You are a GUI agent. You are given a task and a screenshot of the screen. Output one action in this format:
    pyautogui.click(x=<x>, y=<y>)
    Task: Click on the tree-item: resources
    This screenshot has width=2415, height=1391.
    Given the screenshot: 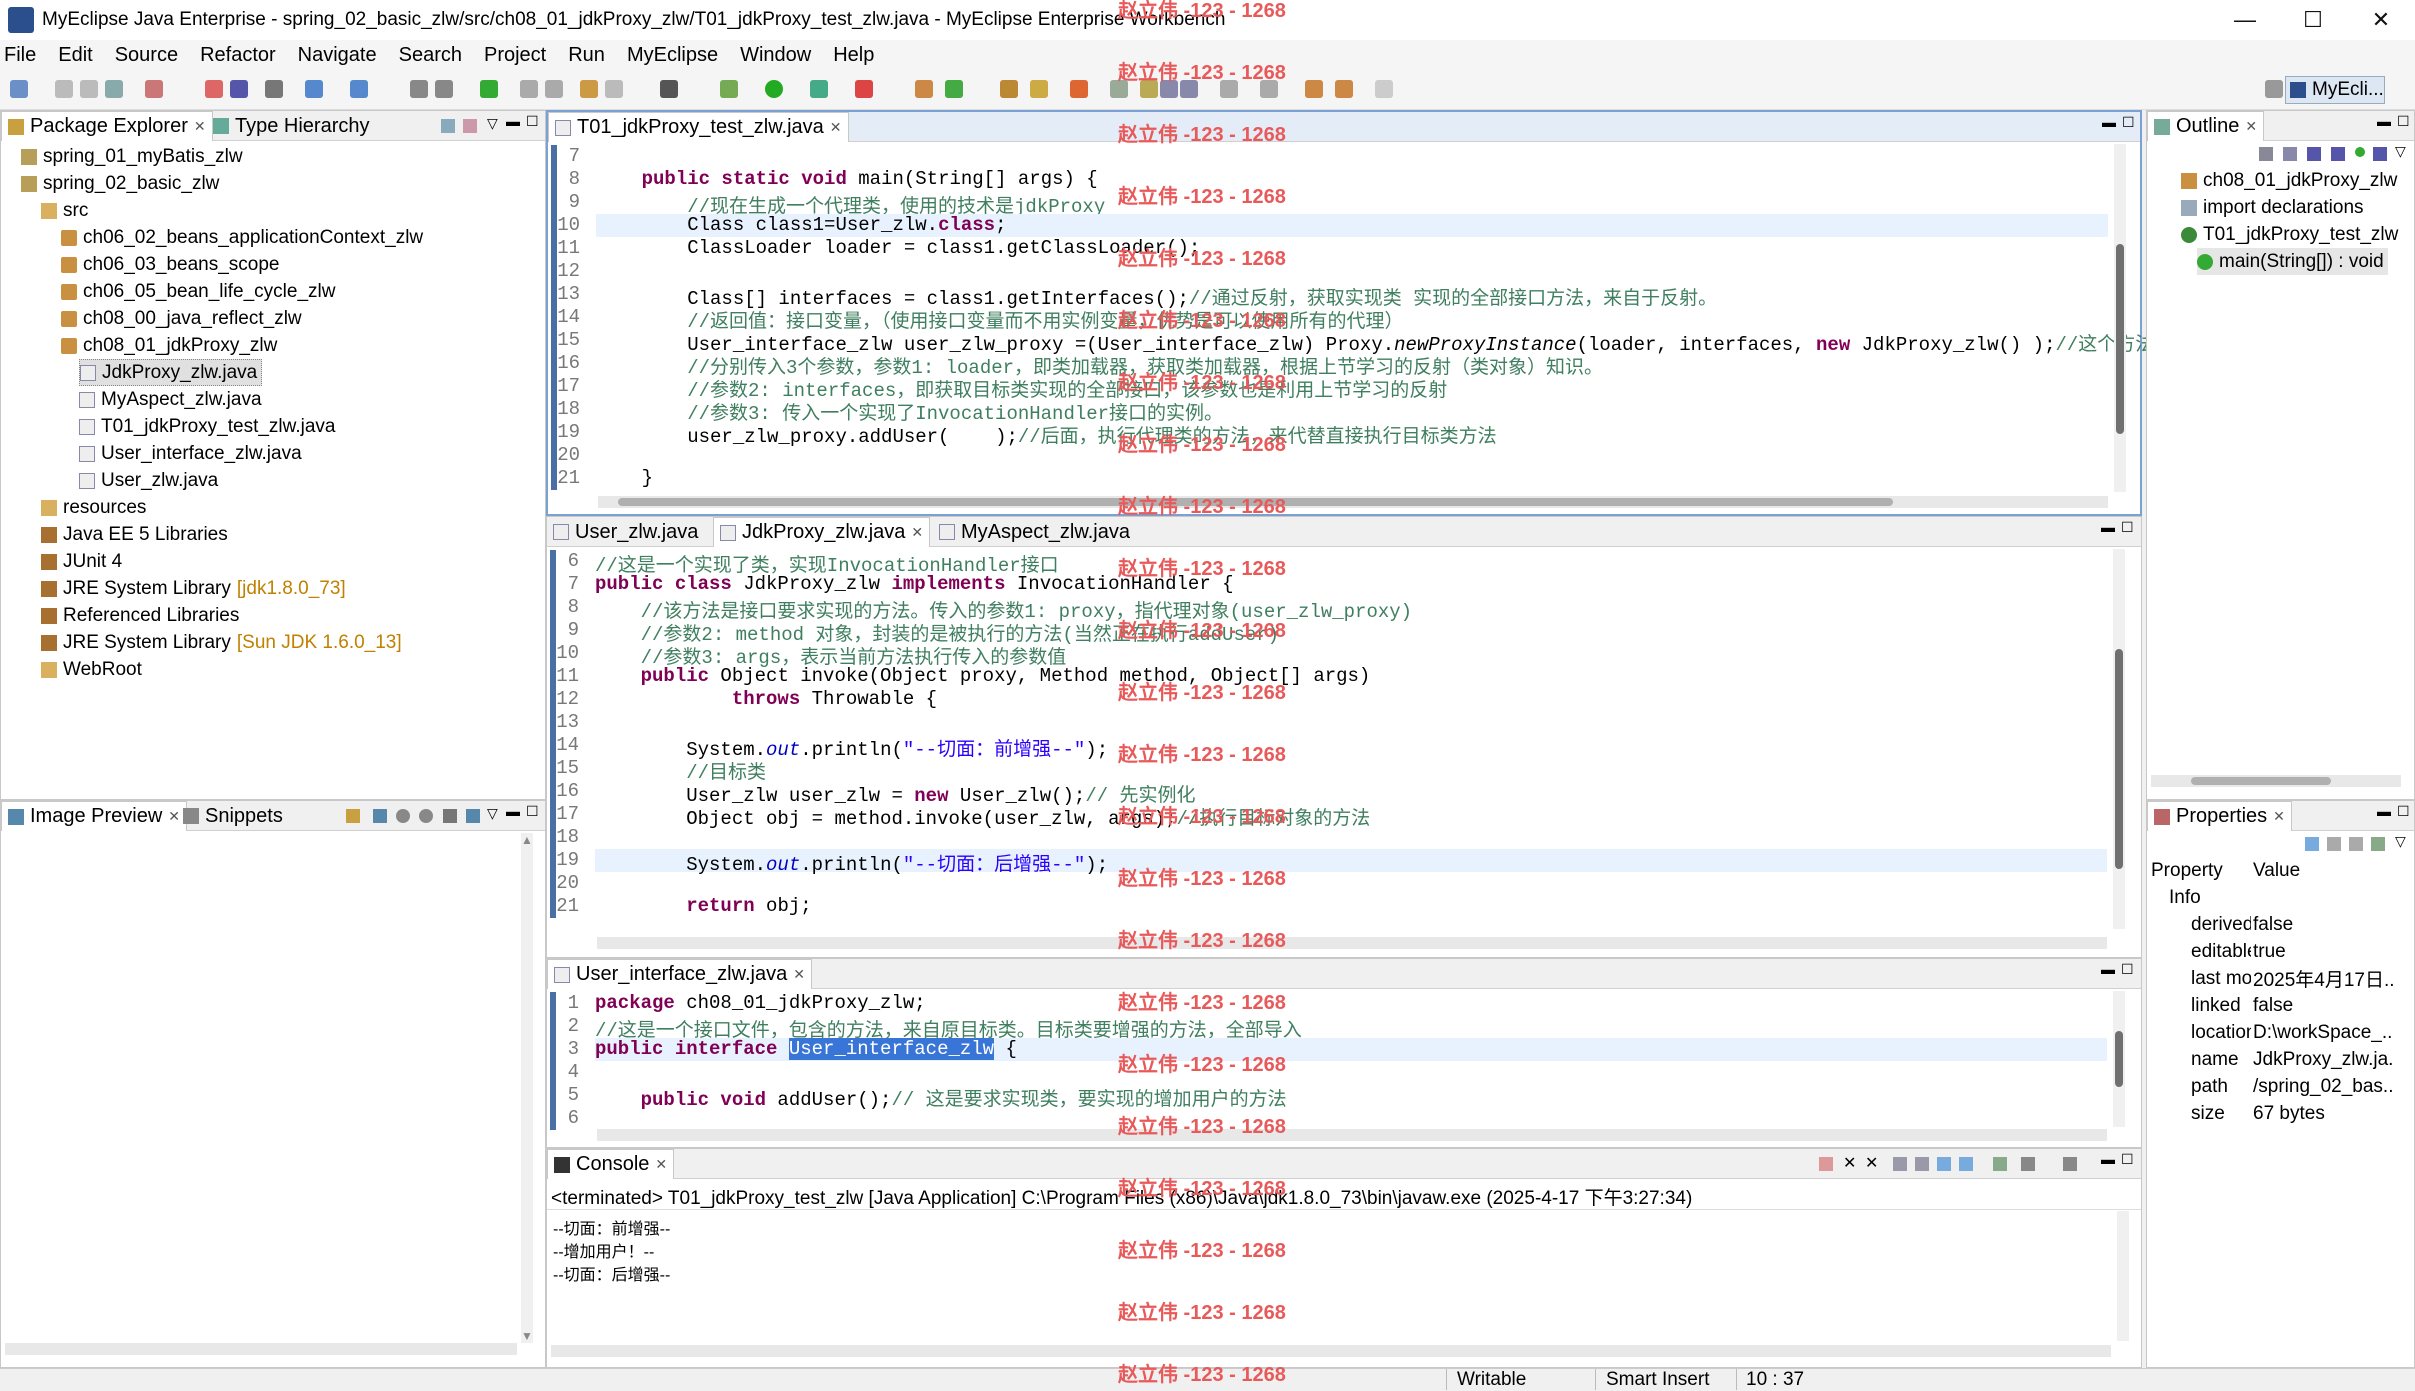 What is the action you would take?
    pyautogui.click(x=93, y=507)
    